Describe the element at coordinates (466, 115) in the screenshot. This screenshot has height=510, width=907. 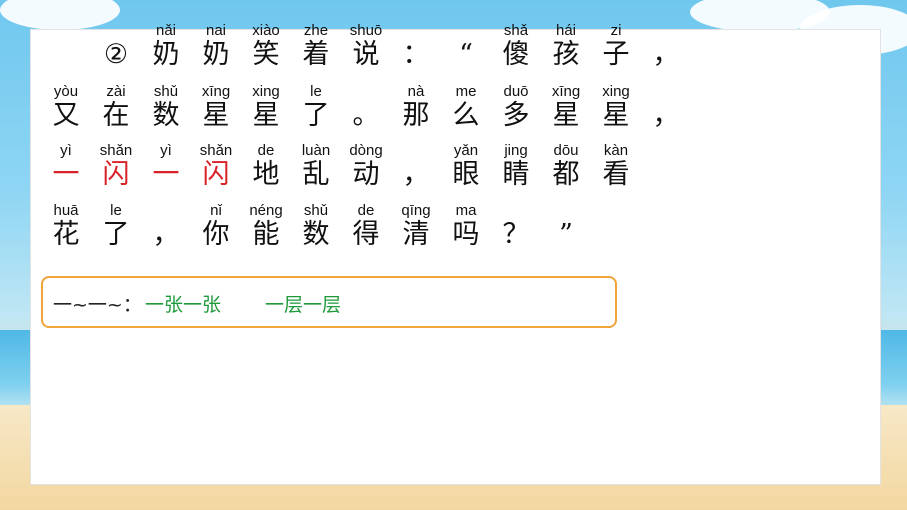
I see `hanzi-character: 么` at that location.